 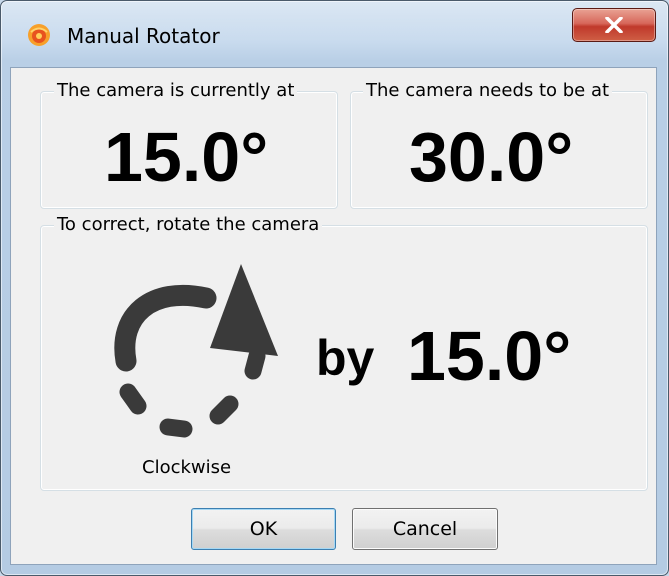 What do you see at coordinates (263, 529) in the screenshot?
I see `ok-button: OK` at bounding box center [263, 529].